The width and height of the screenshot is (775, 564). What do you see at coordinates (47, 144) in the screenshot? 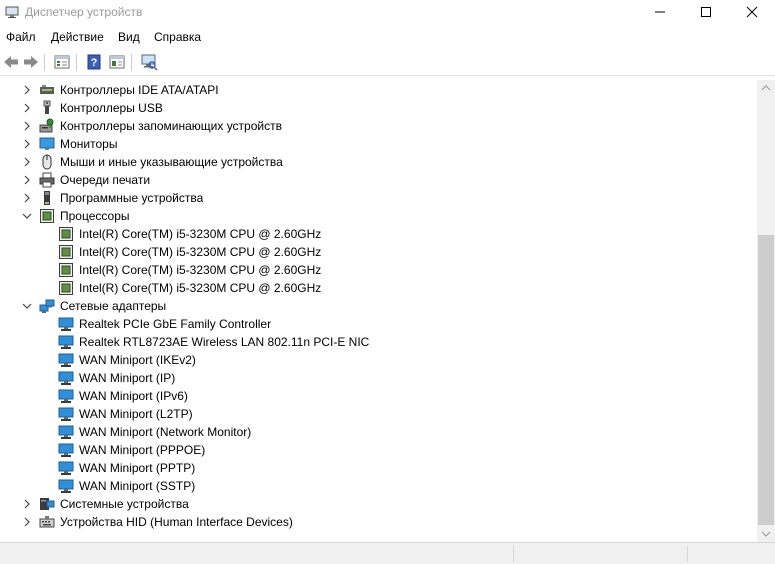
I see `monitor-icon` at bounding box center [47, 144].